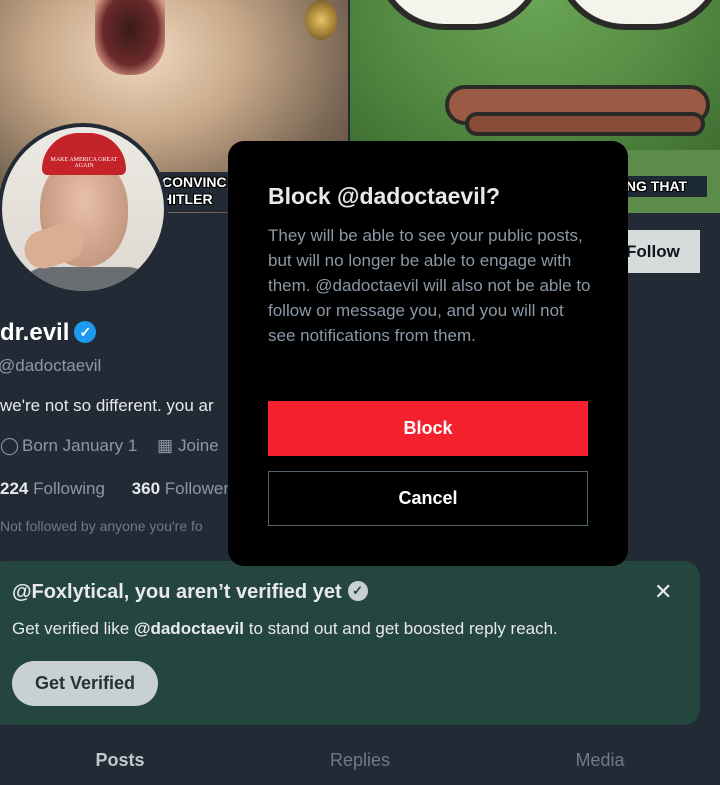 The width and height of the screenshot is (720, 785). What do you see at coordinates (197, 192) in the screenshot?
I see `banner-caption-left: CONVINC HITLER` at bounding box center [197, 192].